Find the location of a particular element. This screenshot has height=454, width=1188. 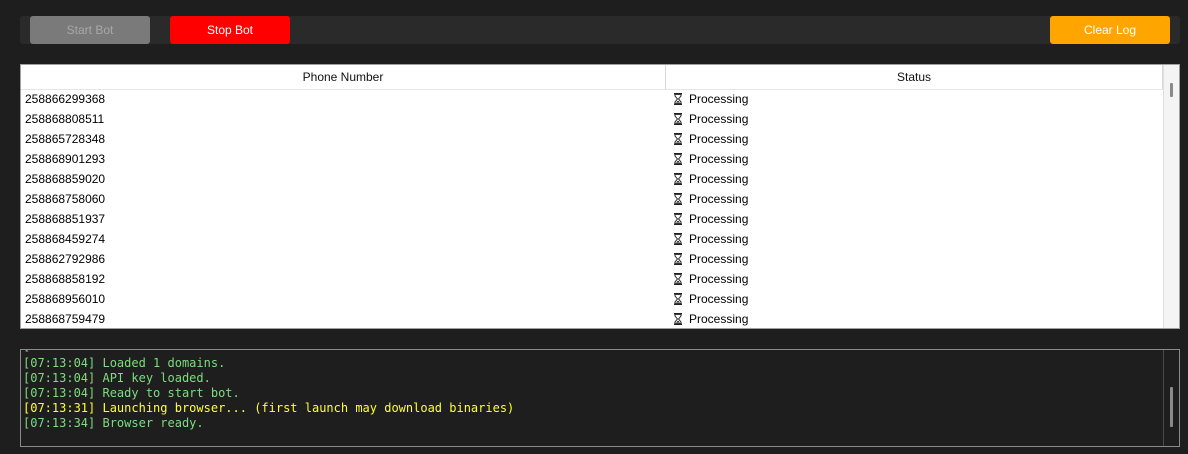

table-row: 258868858192 Processing is located at coordinates (592, 279).